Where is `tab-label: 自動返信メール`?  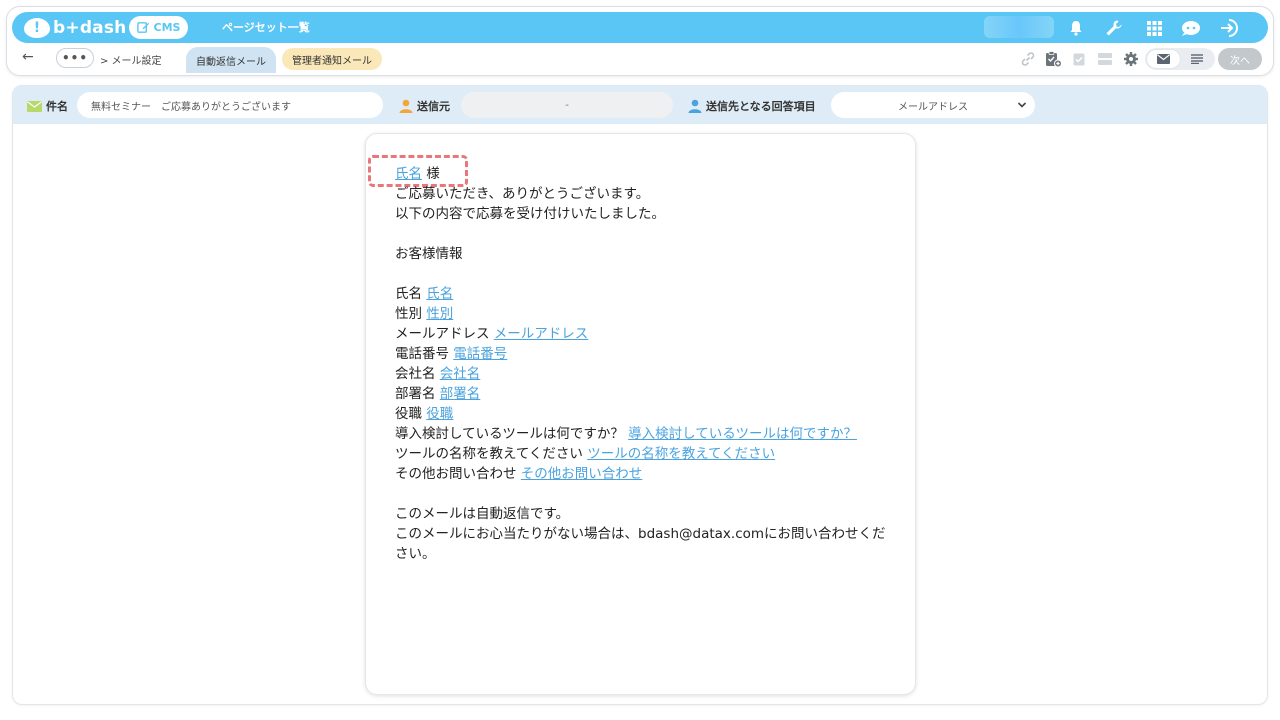
tab-label: 自動返信メール is located at coordinates (231, 62).